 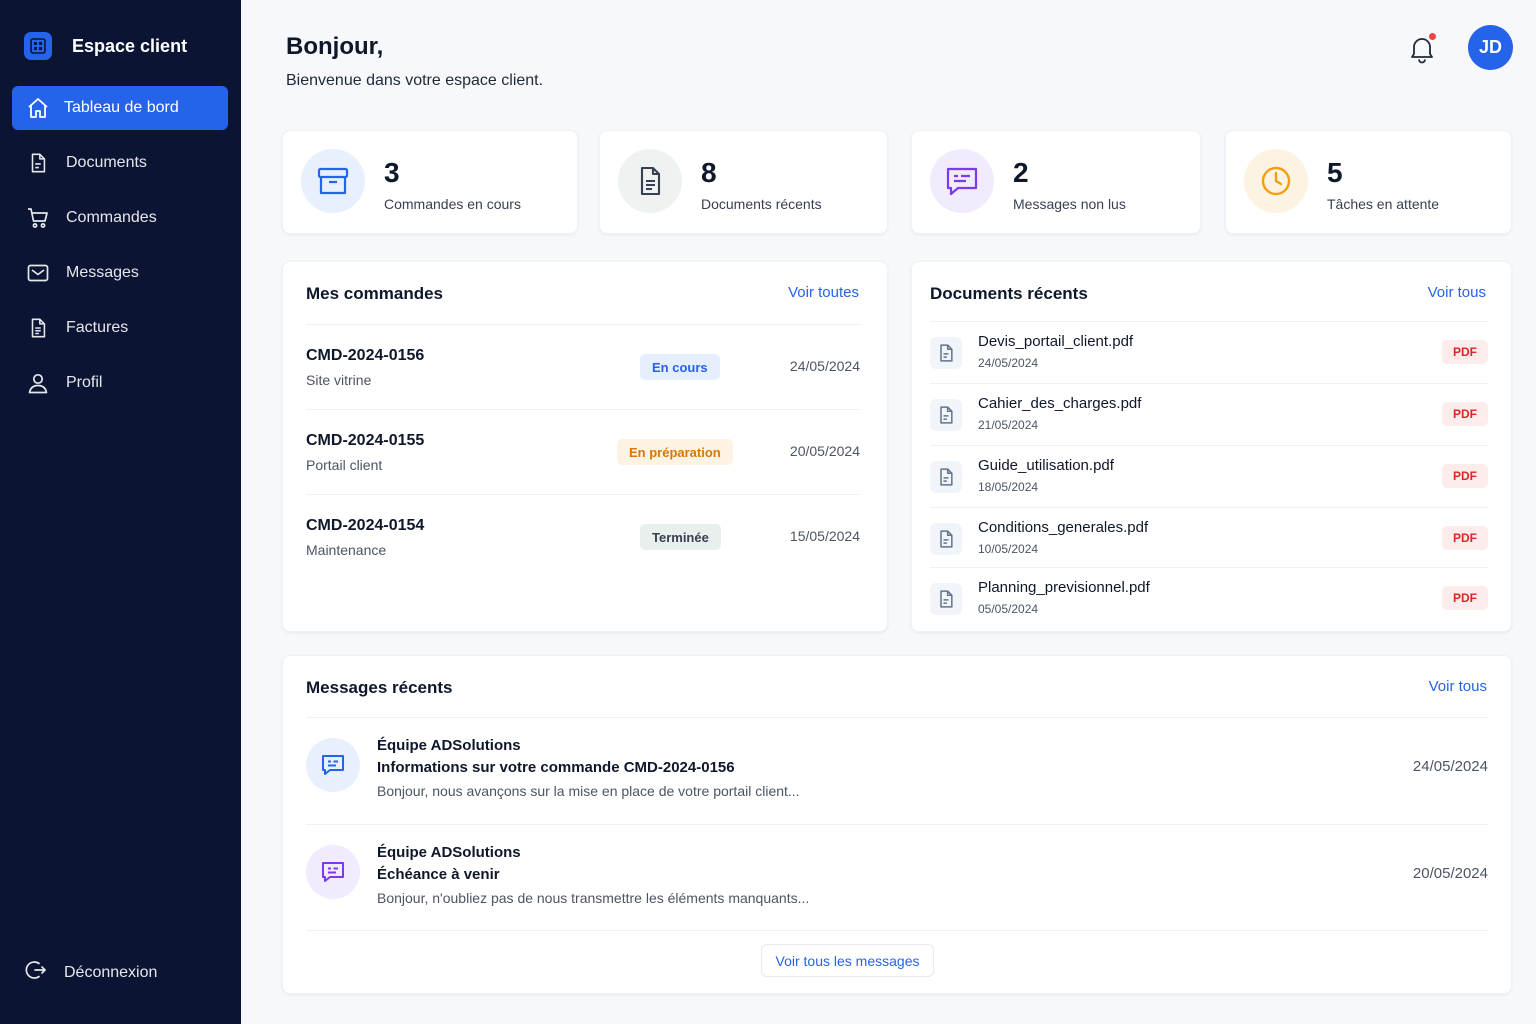 I want to click on sidebar-item-invoices: Factures, so click(x=120, y=328).